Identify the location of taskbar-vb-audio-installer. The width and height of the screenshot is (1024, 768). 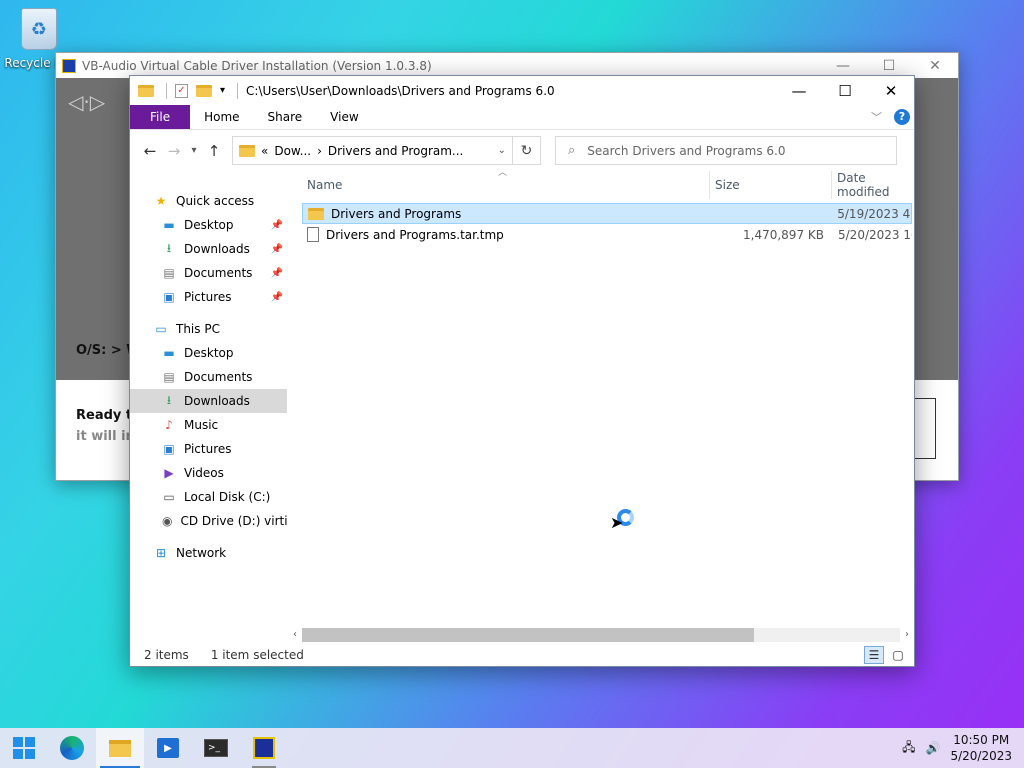
(264, 748).